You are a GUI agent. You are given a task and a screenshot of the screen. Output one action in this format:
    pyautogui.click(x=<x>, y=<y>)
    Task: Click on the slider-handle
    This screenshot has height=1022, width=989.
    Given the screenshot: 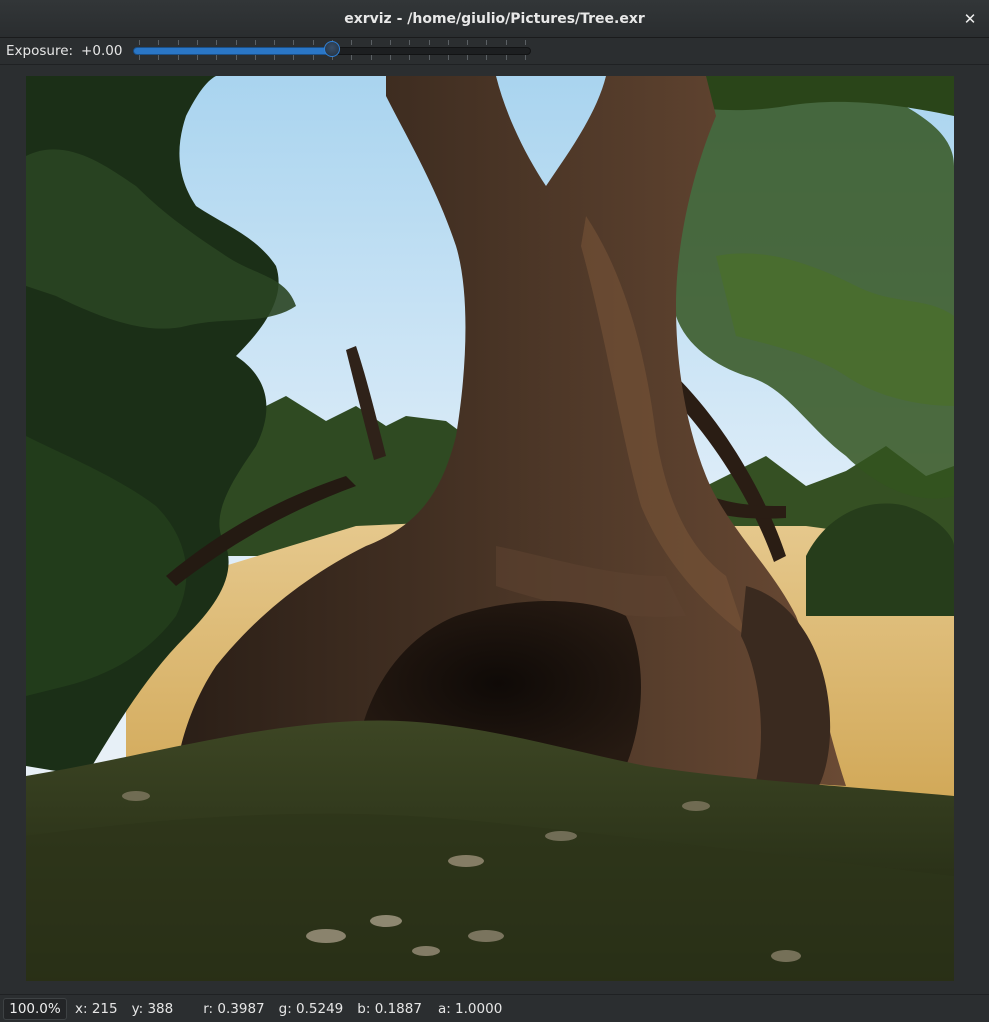 What is the action you would take?
    pyautogui.click(x=332, y=49)
    